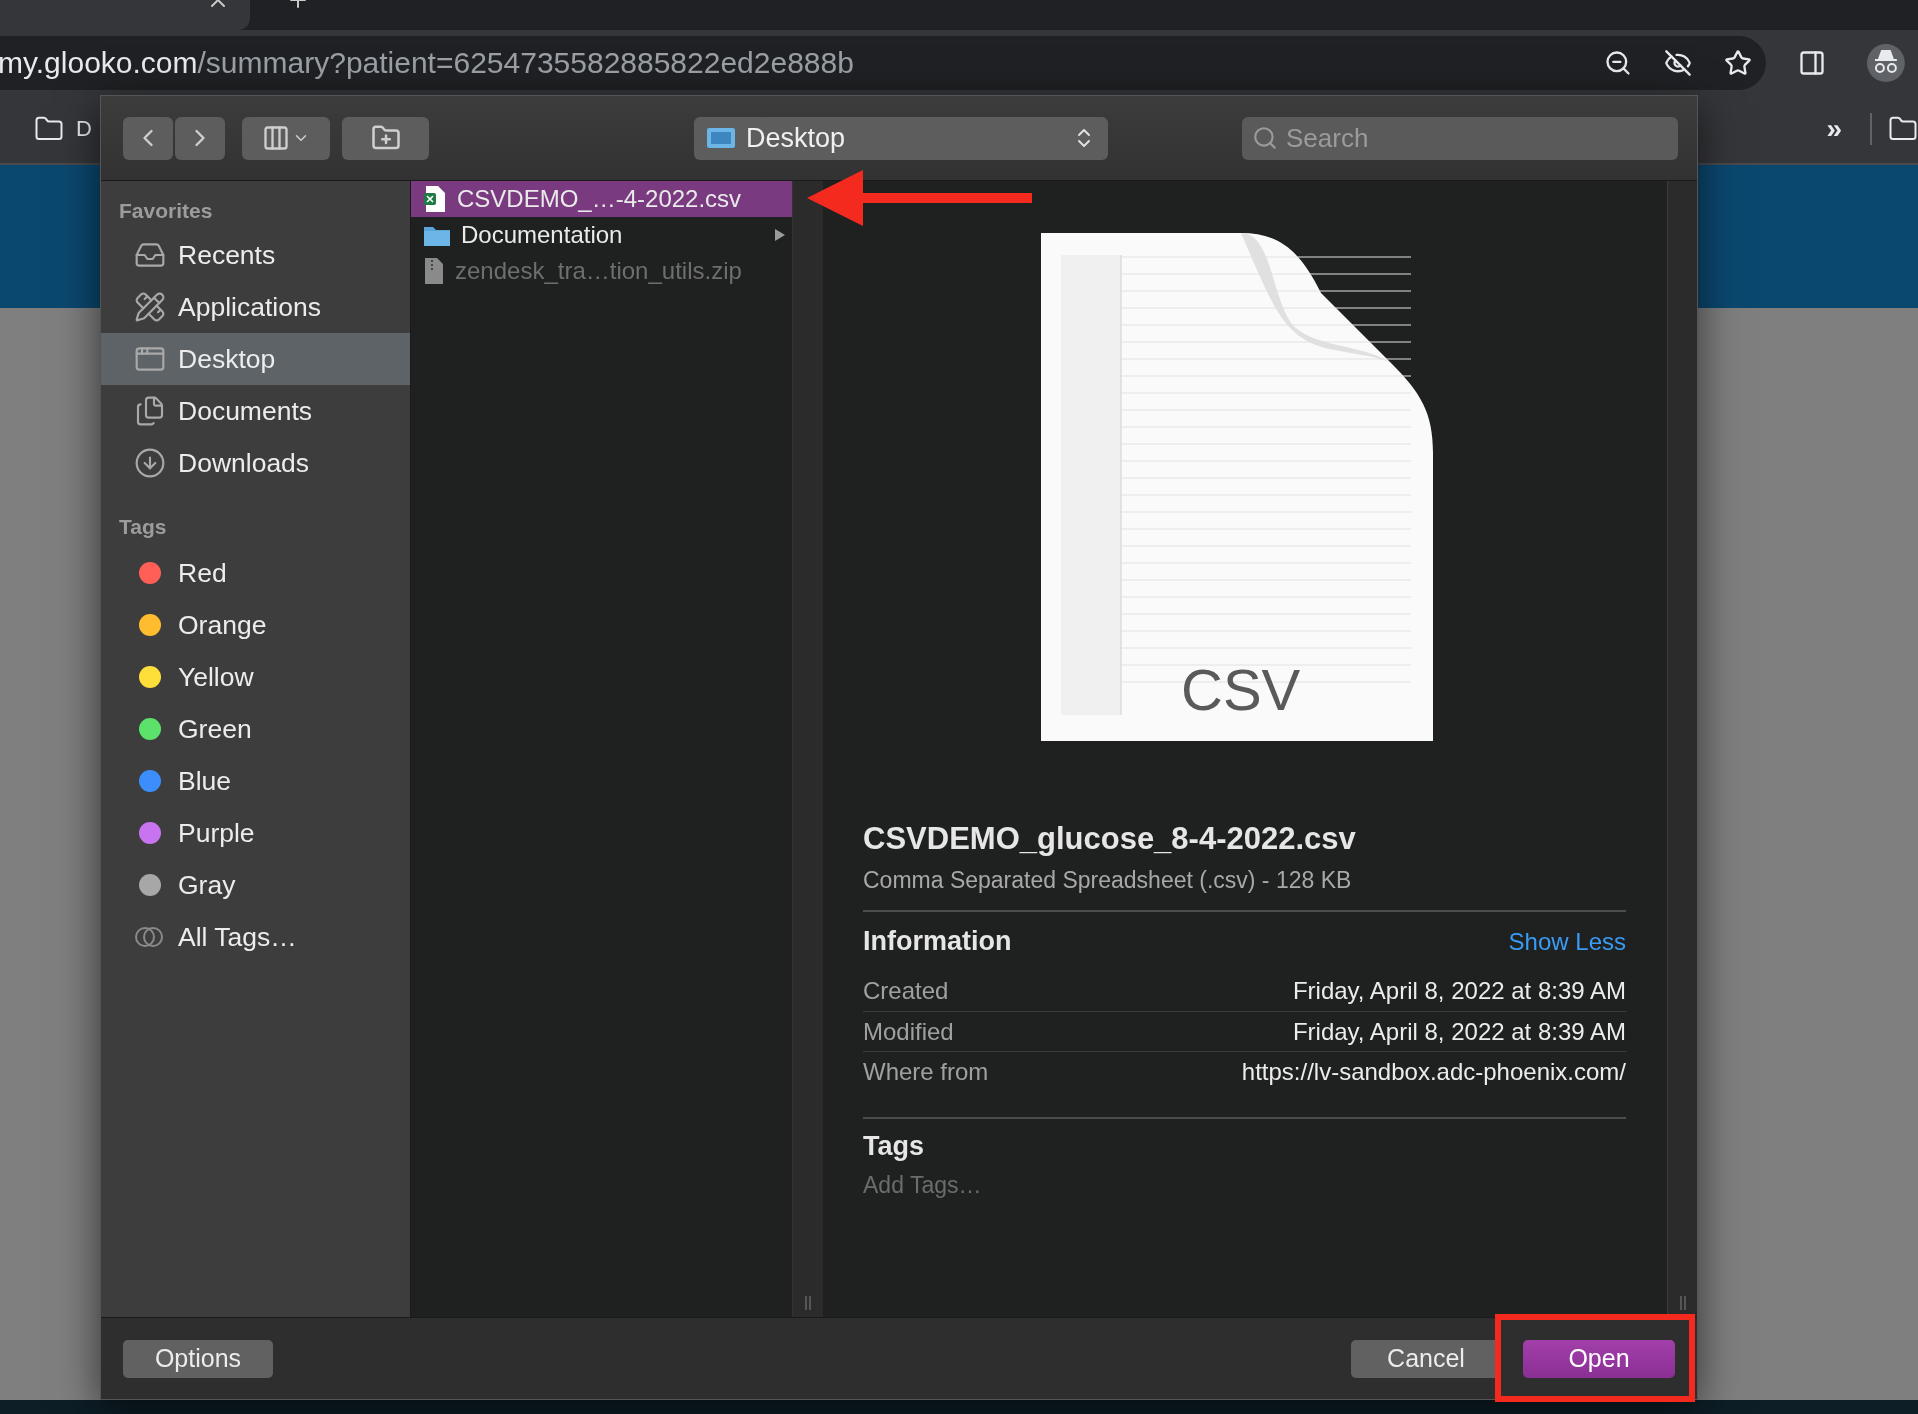 The width and height of the screenshot is (1918, 1414). I want to click on sidebar-item: Yellow, so click(255, 677).